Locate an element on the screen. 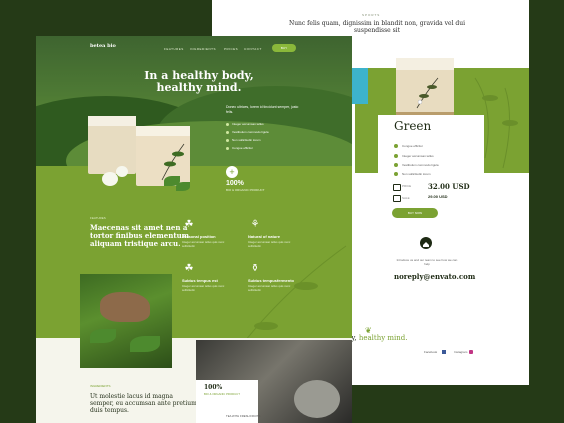 The height and width of the screenshot is (423, 564). price-value: 32.00 USD is located at coordinates (449, 186).